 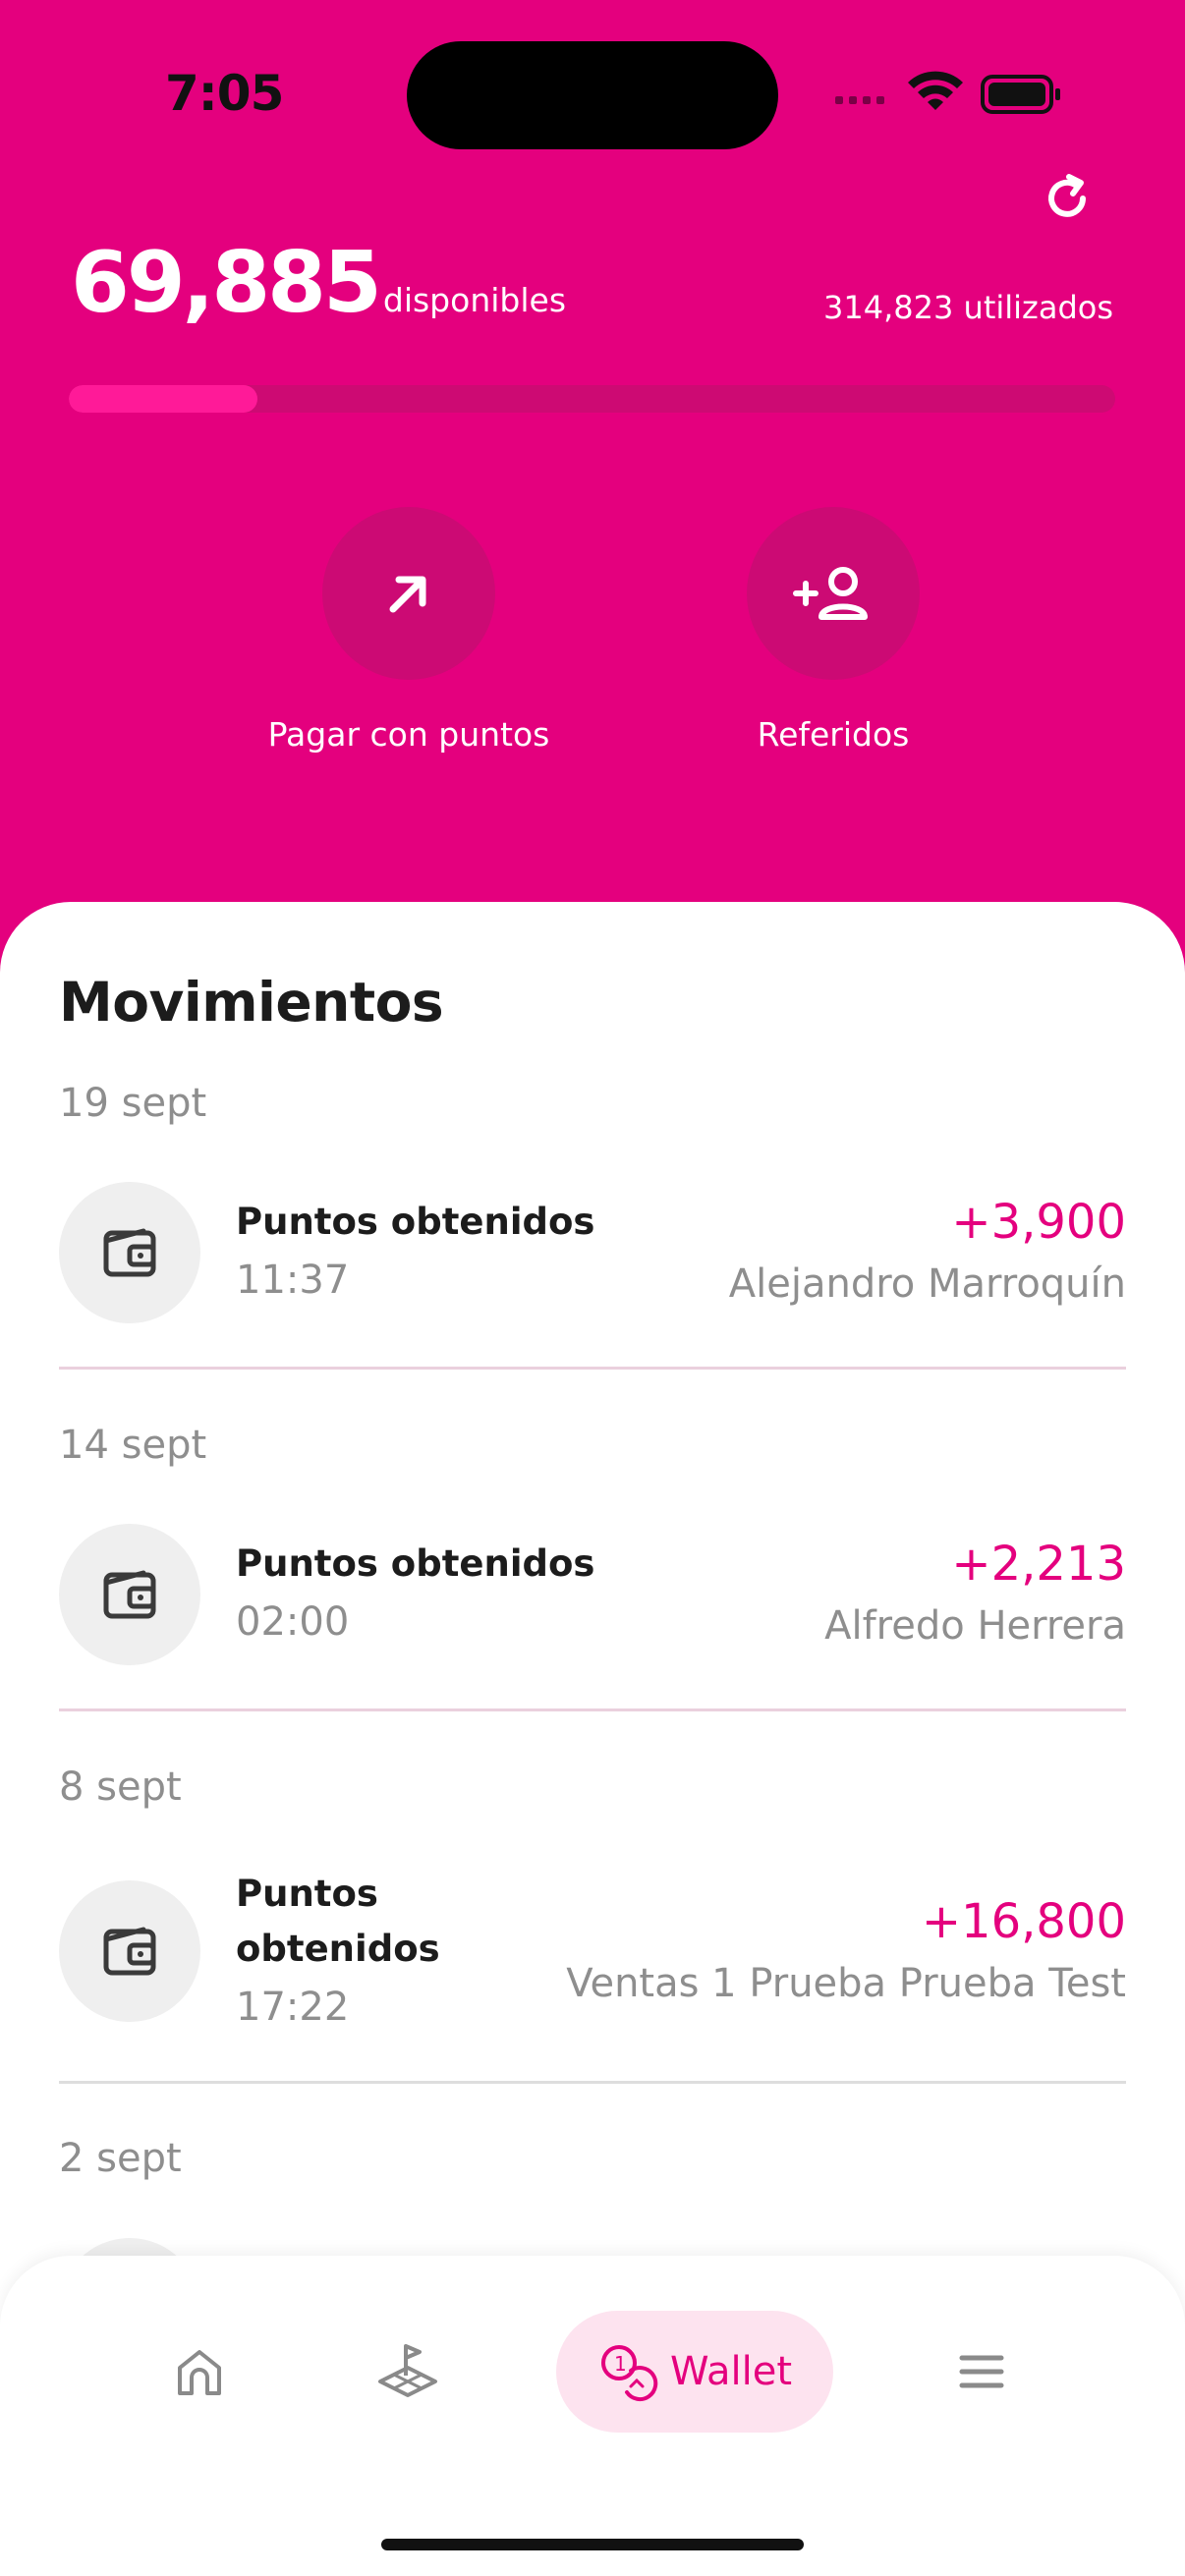 I want to click on status-icons, so click(x=948, y=92).